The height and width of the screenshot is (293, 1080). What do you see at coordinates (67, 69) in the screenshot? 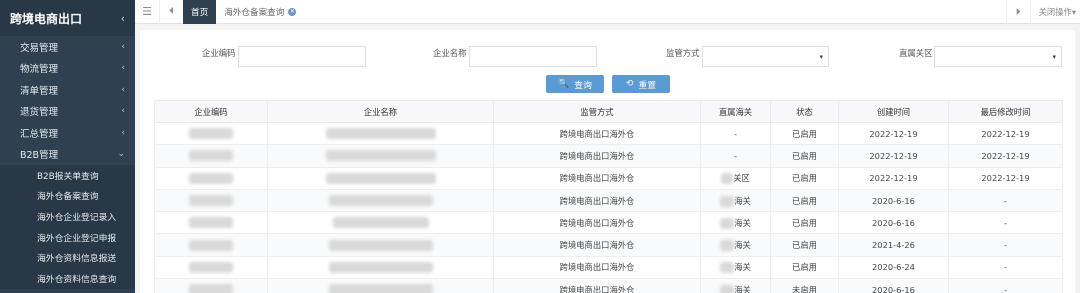
I see `sidebar-item-logistics: 物流管理 ‹` at bounding box center [67, 69].